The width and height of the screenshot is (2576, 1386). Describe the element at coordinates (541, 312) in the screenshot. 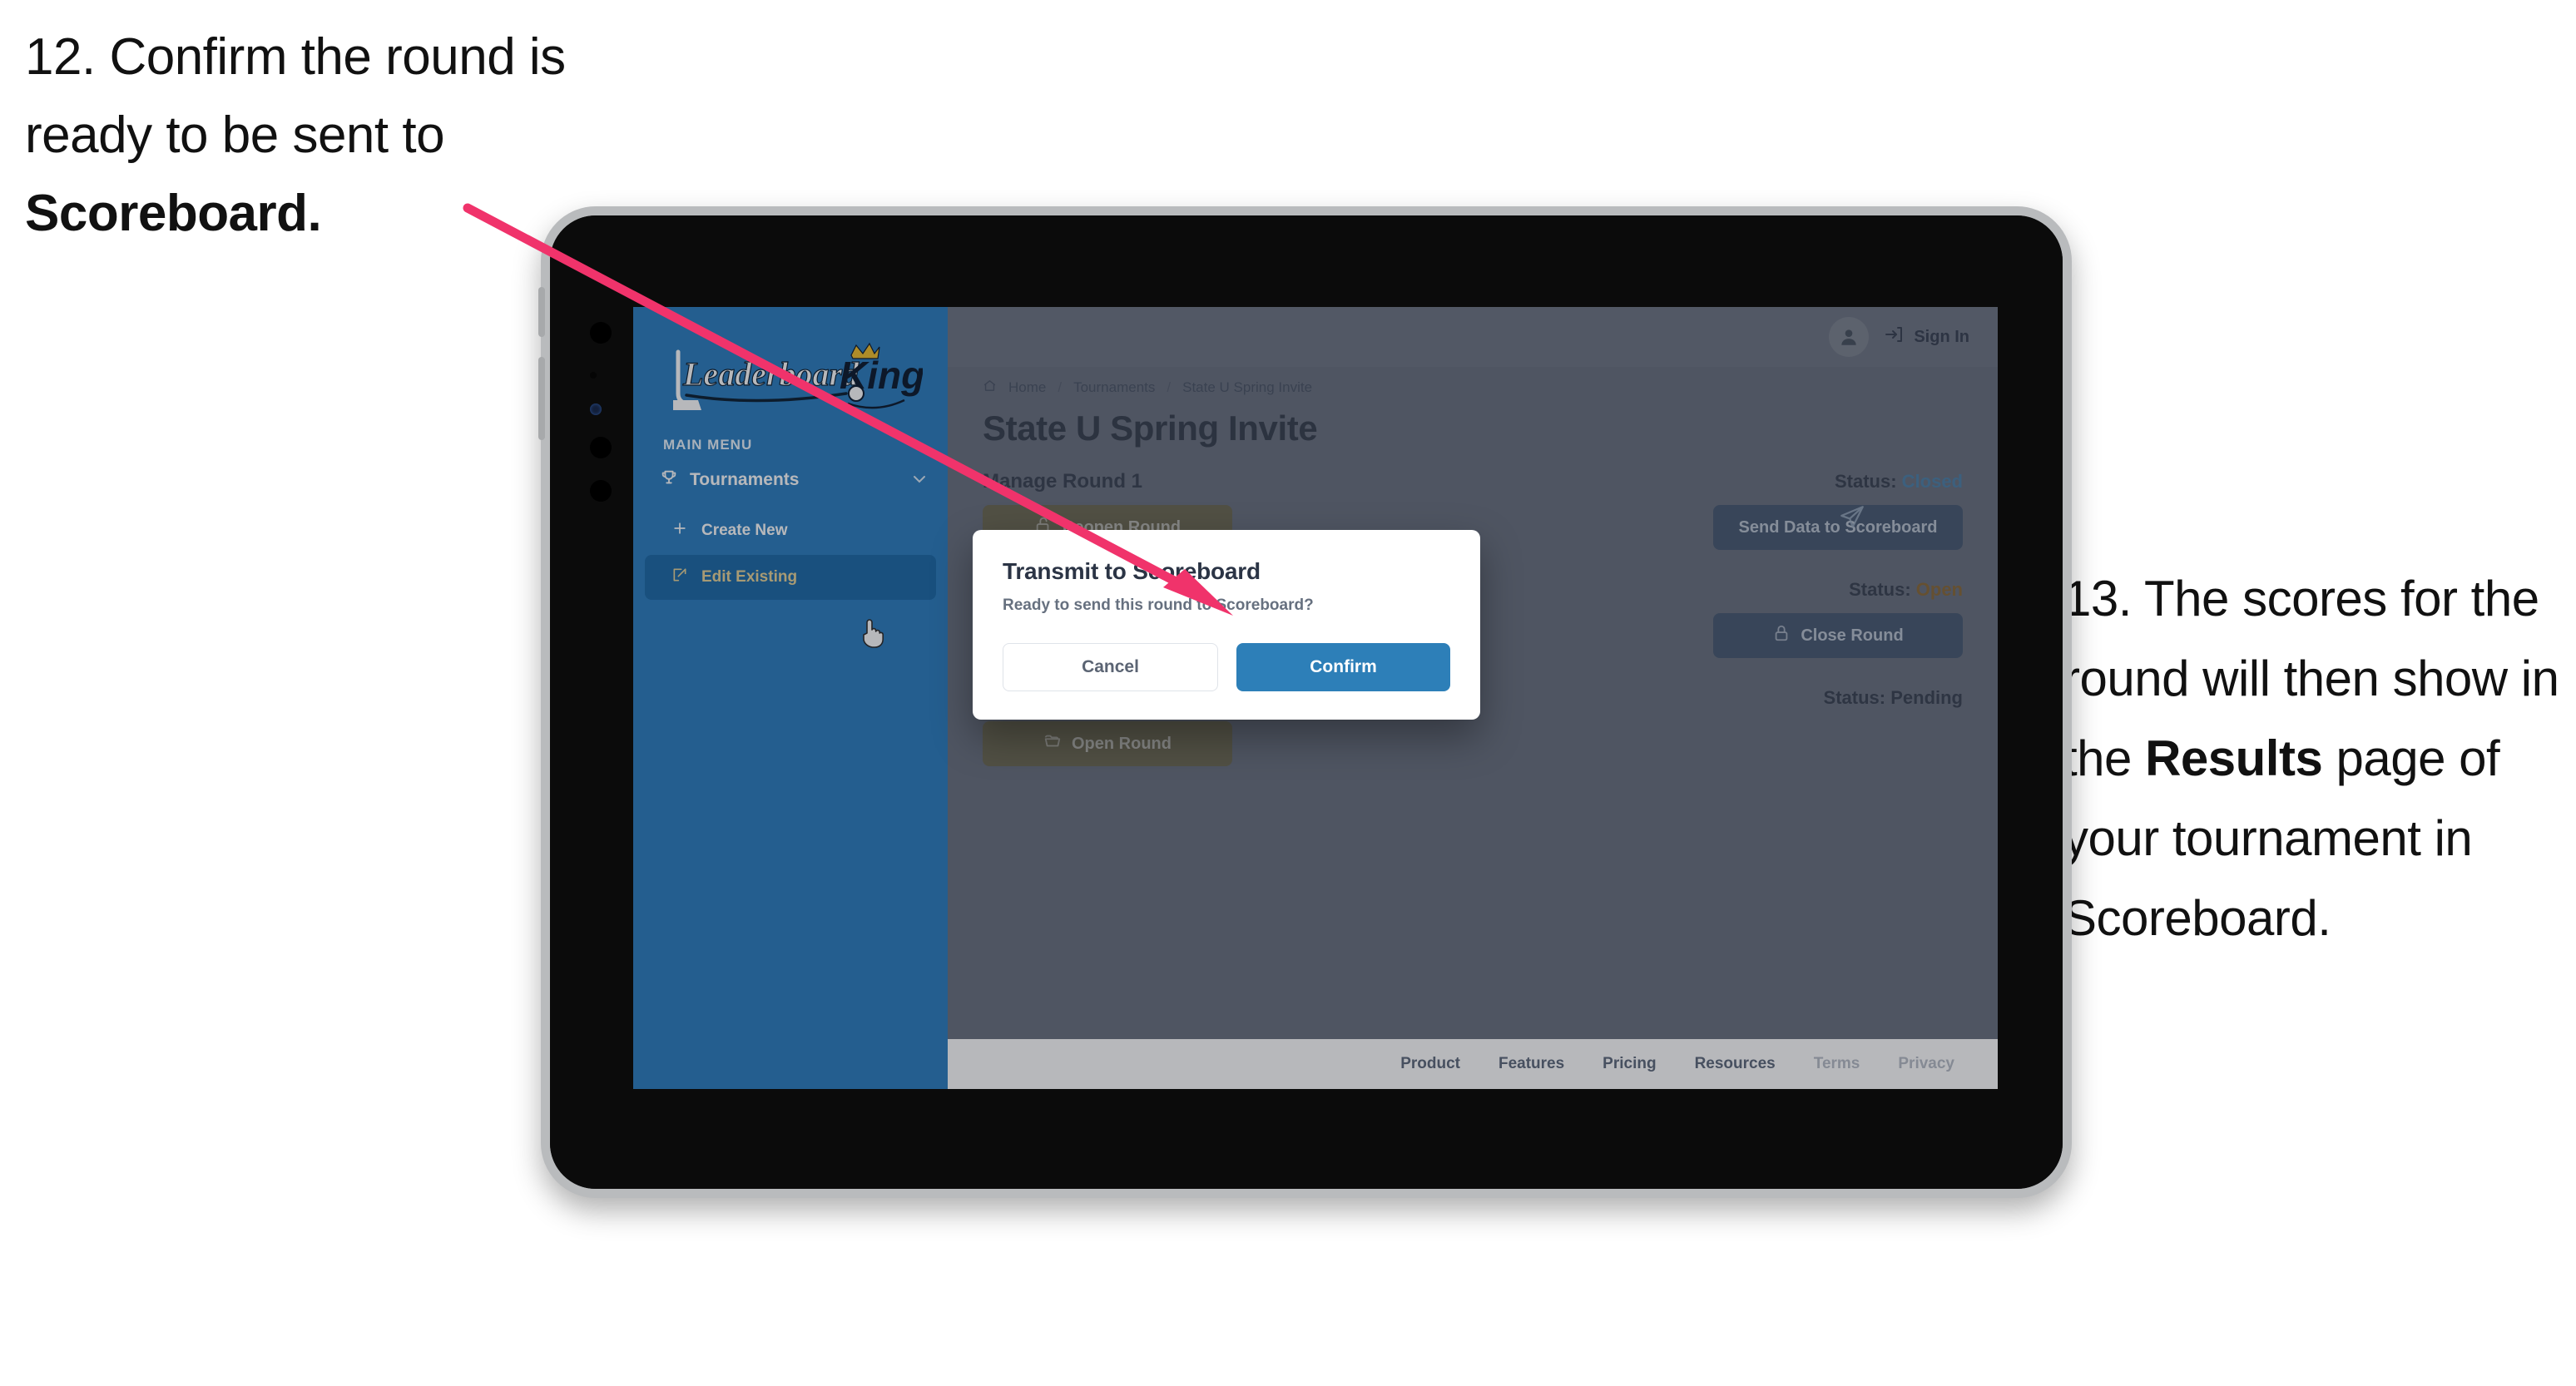

I see `tablet-side-button-top` at that location.